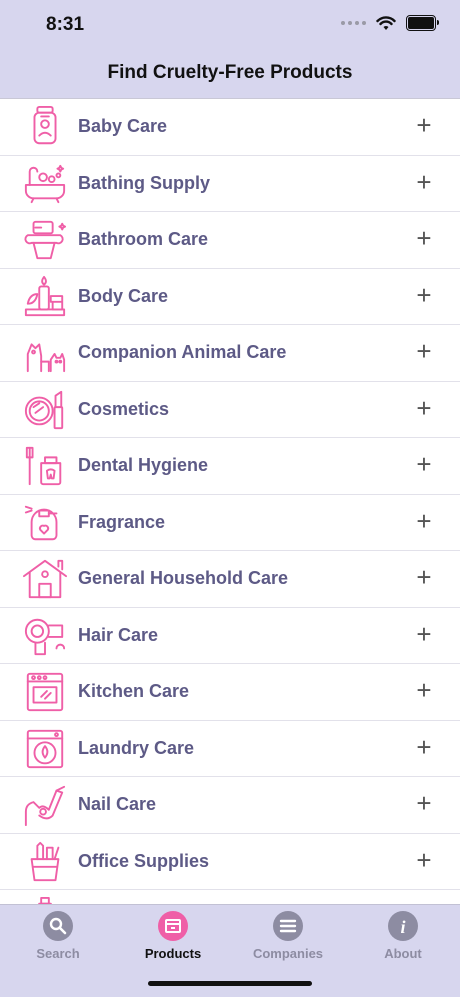  What do you see at coordinates (173, 926) in the screenshot?
I see `products-box-icon` at bounding box center [173, 926].